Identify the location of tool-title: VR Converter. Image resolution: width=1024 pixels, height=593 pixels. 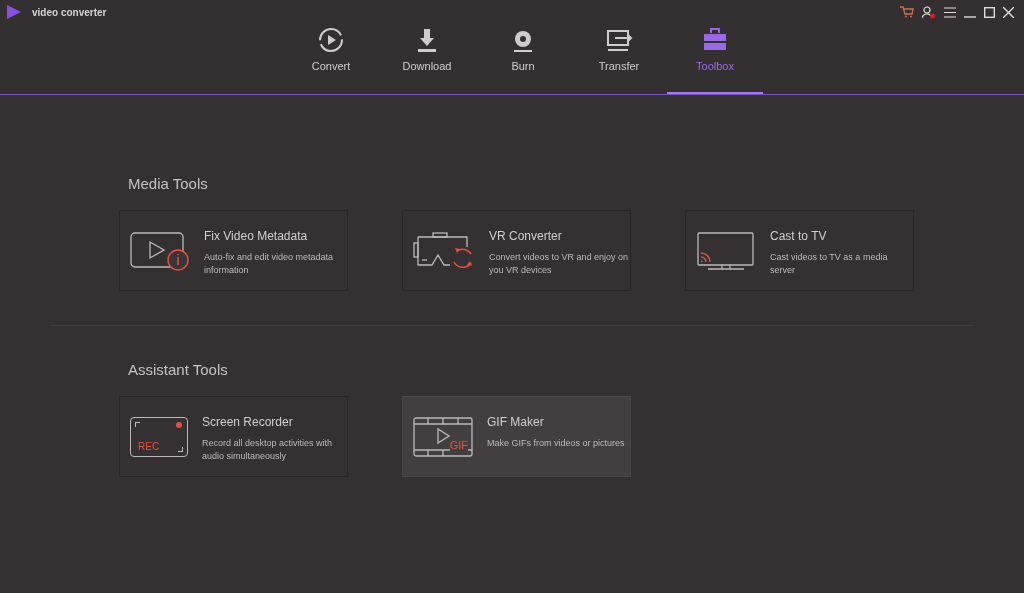
(526, 236).